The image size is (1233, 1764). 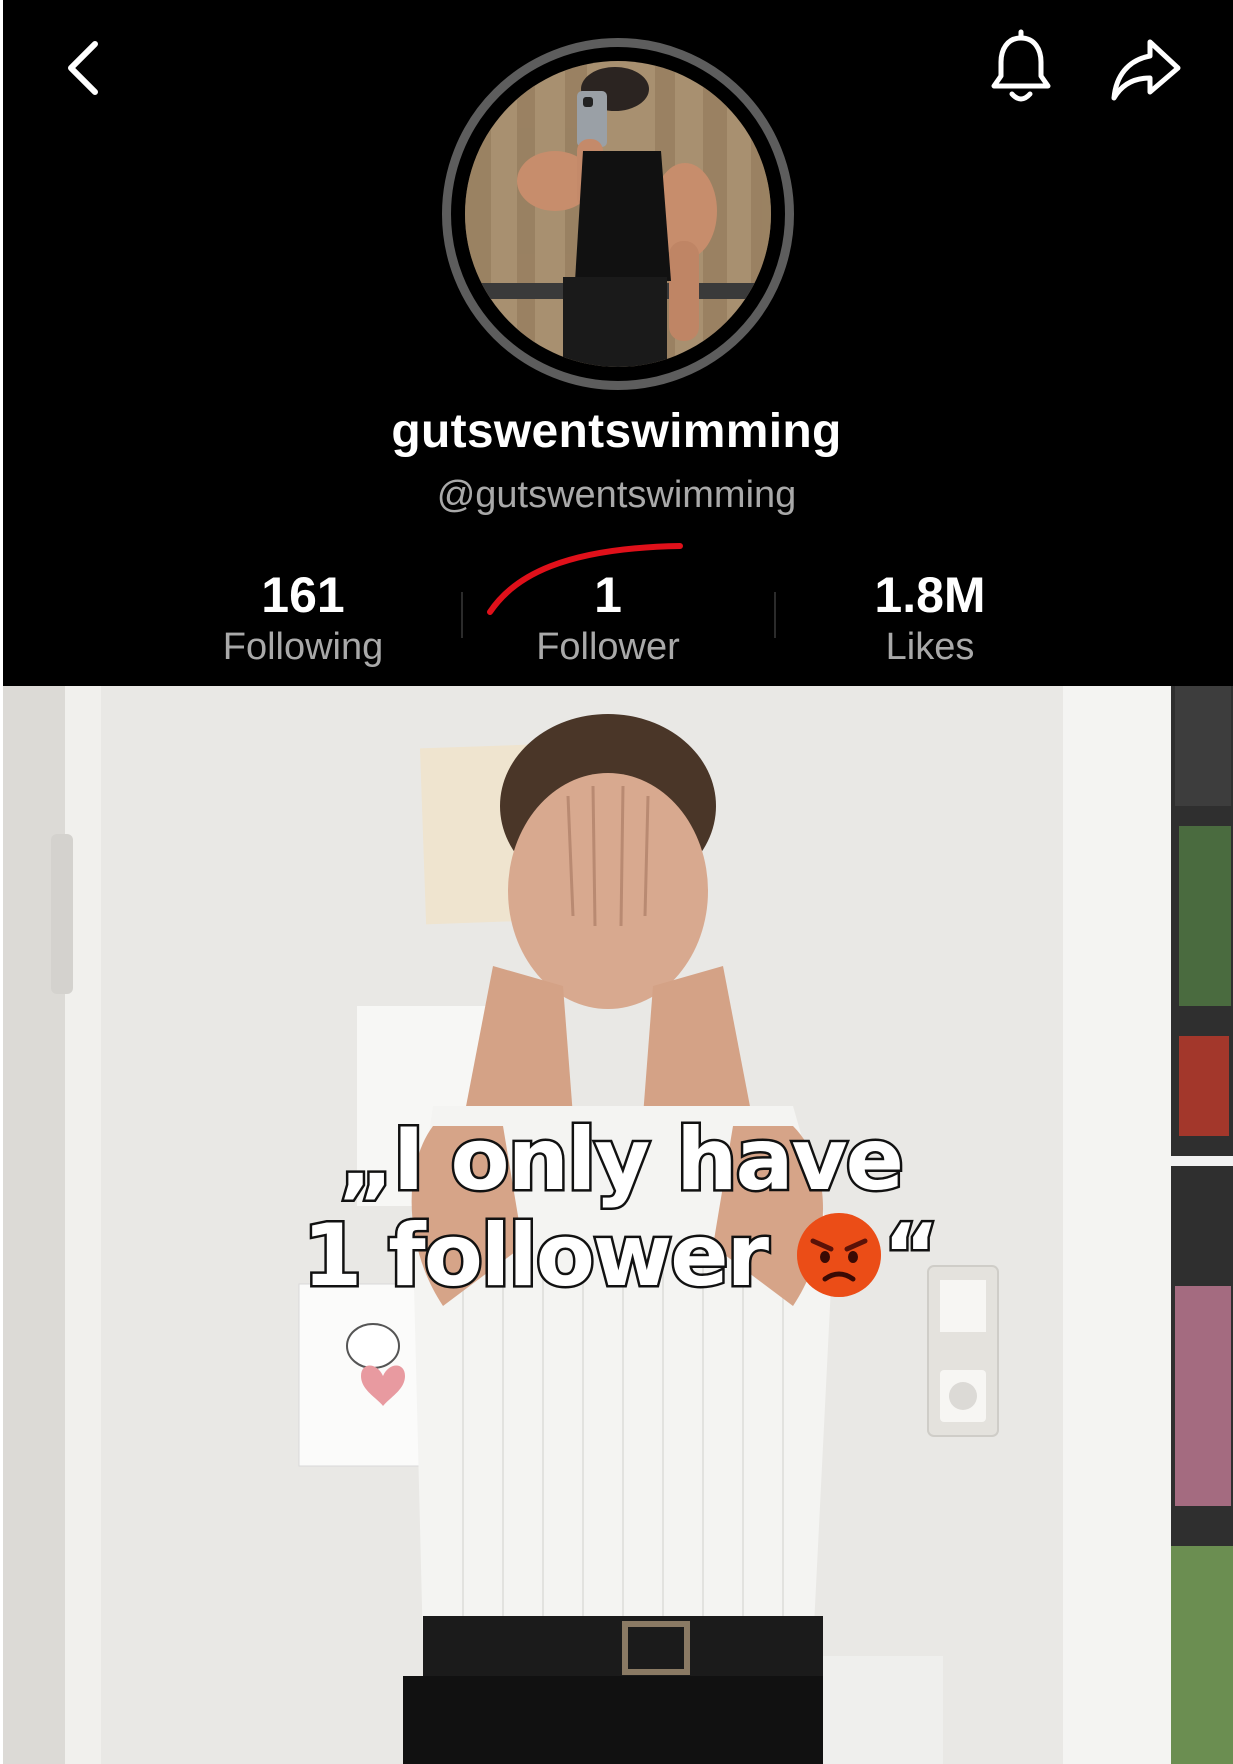 I want to click on display-name: gutswentswimming, so click(x=616, y=431).